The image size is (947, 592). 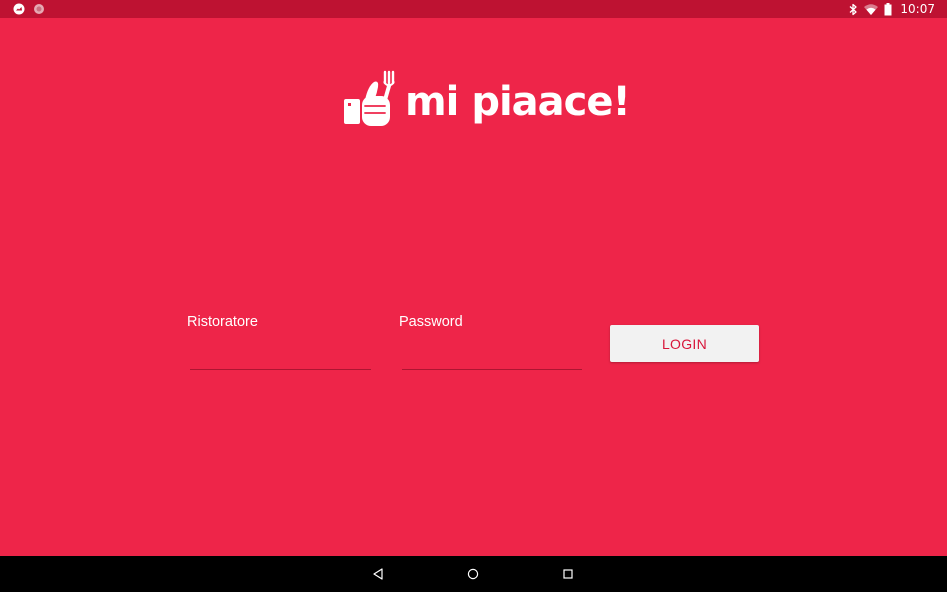 I want to click on app-logo: mi piaace!, so click(x=486, y=101).